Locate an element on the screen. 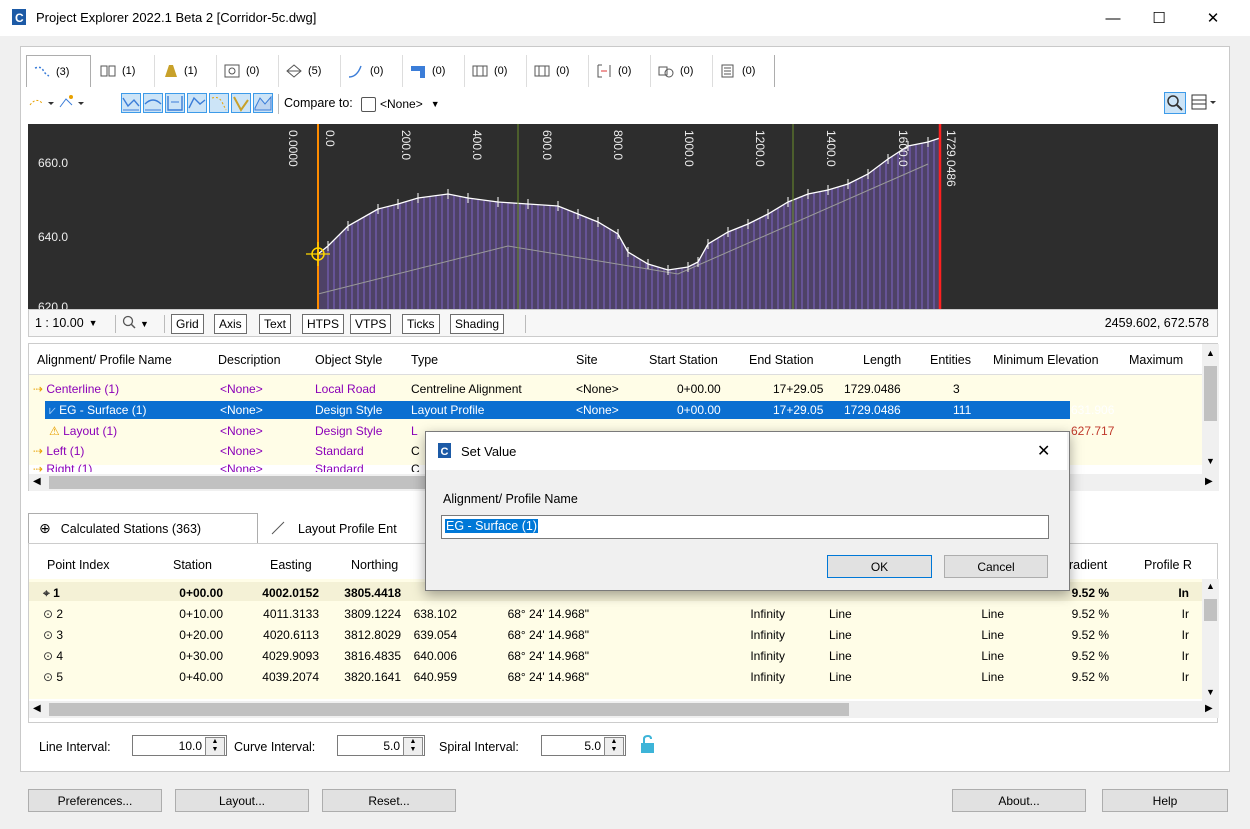 This screenshot has width=1250, height=829. tab-alignments: (3) is located at coordinates (58, 71).